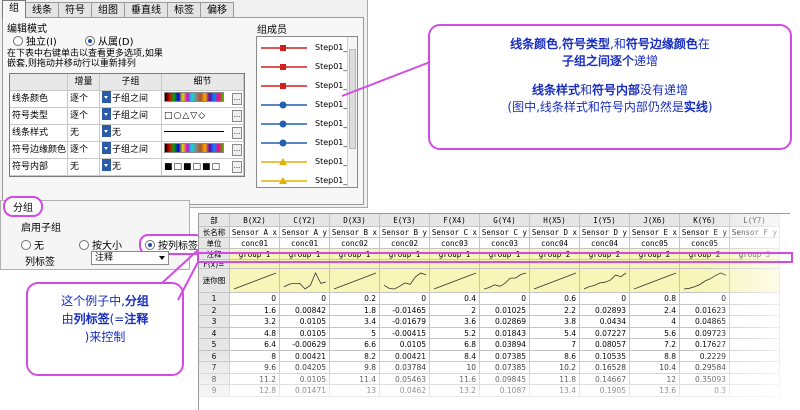 The image size is (800, 410). I want to click on subgroup-size-option: 按大小, so click(100, 244).